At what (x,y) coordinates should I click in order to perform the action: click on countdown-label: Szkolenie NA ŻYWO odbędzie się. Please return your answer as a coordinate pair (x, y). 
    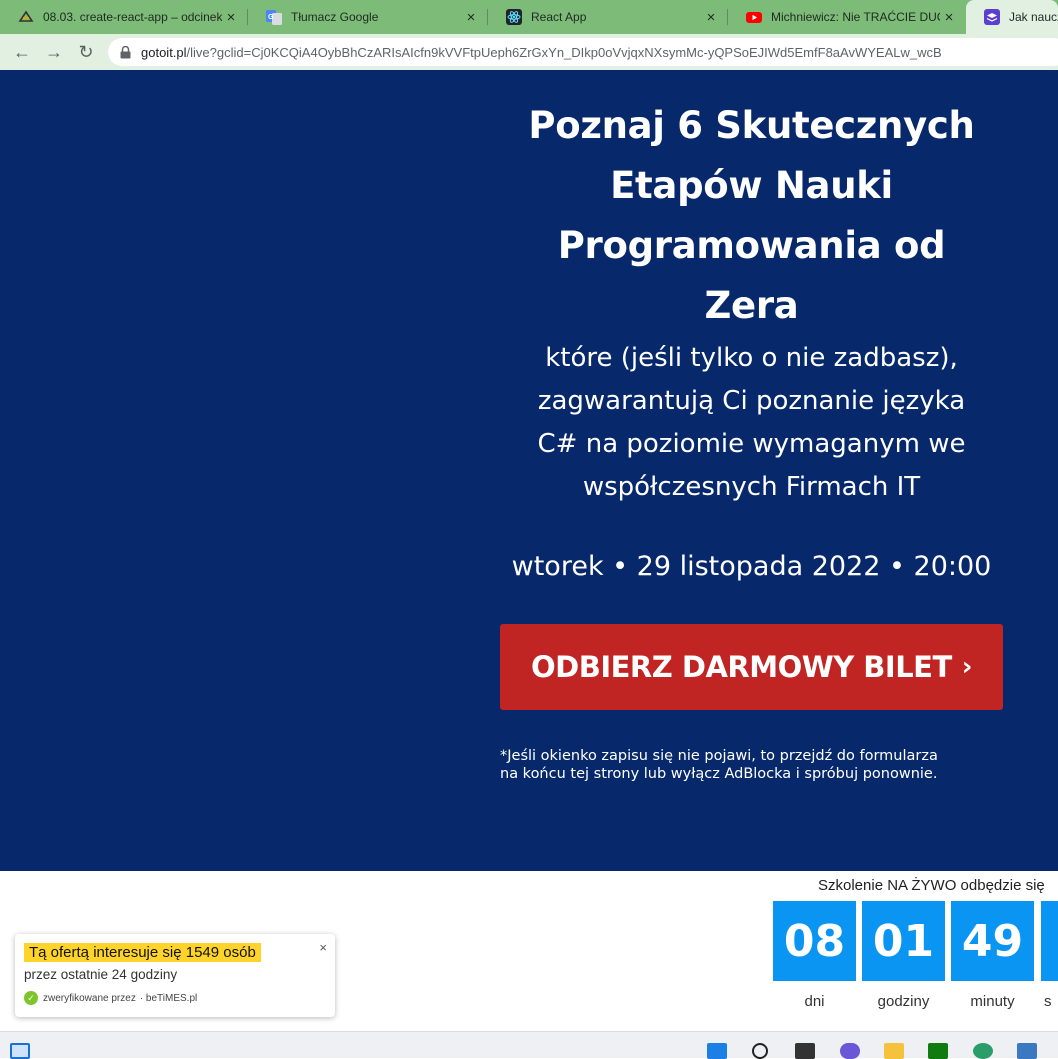
    Looking at the image, I should click on (931, 885).